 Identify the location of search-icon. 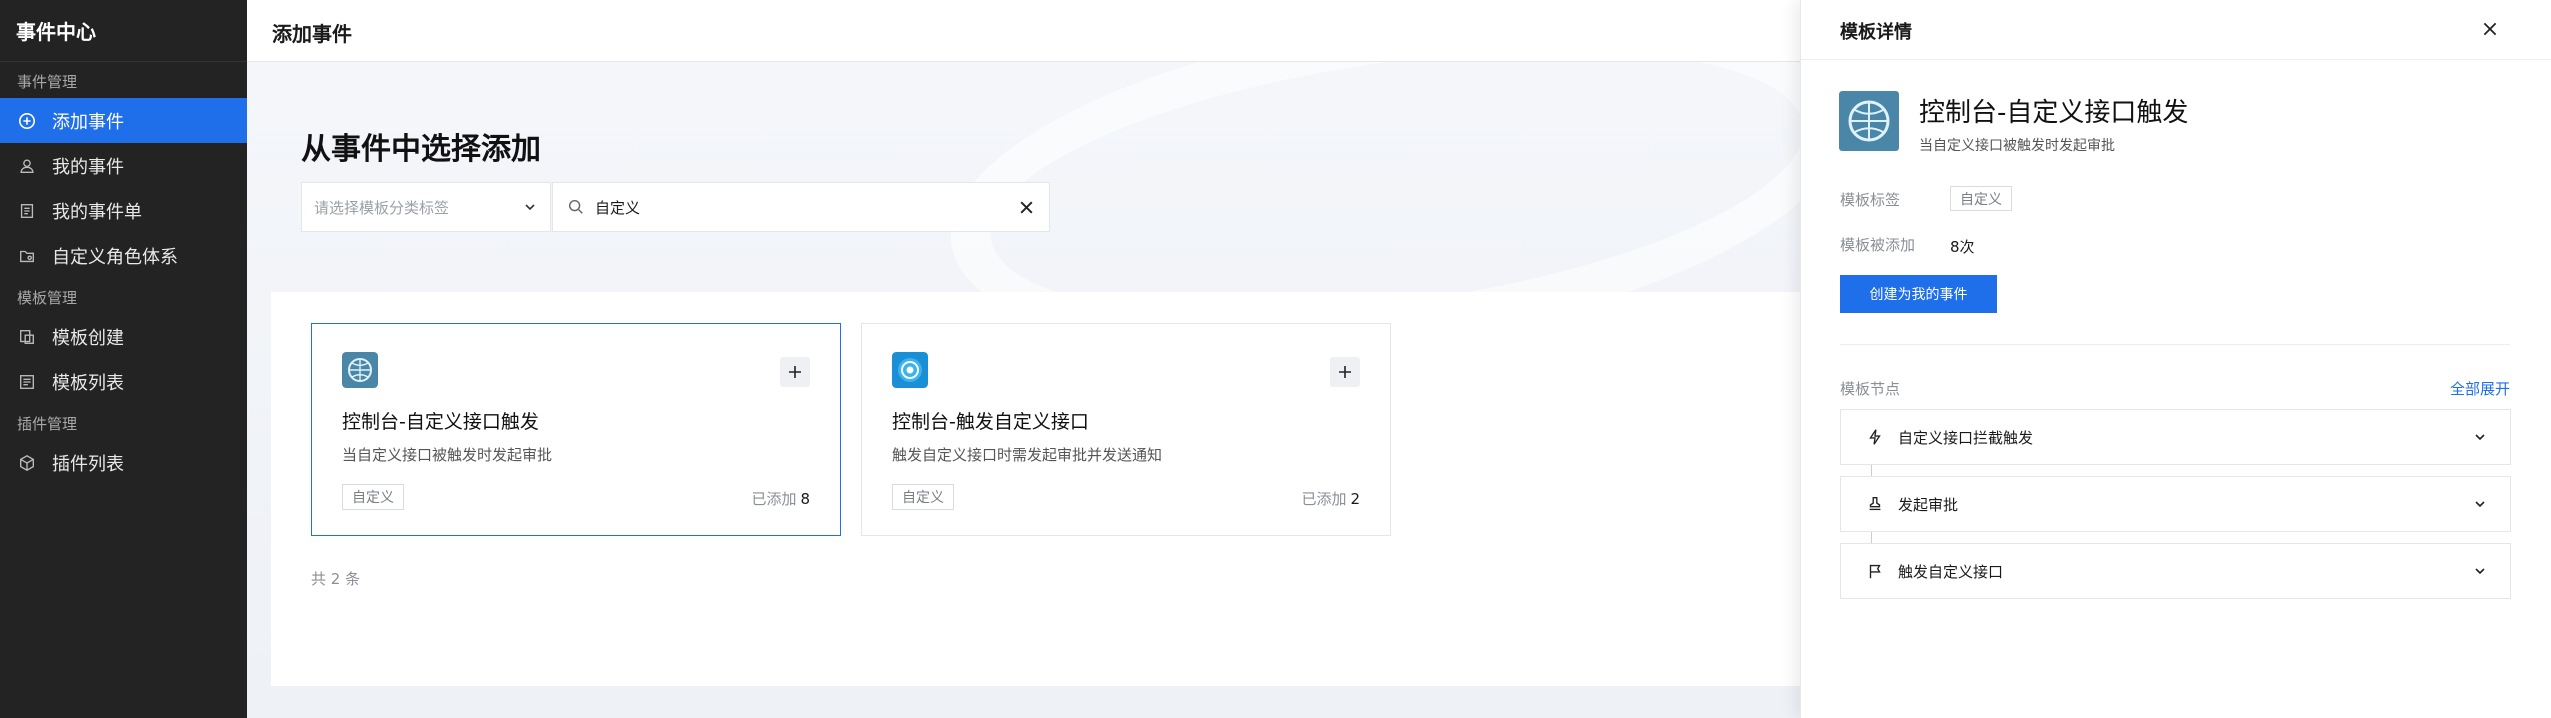
(575, 206).